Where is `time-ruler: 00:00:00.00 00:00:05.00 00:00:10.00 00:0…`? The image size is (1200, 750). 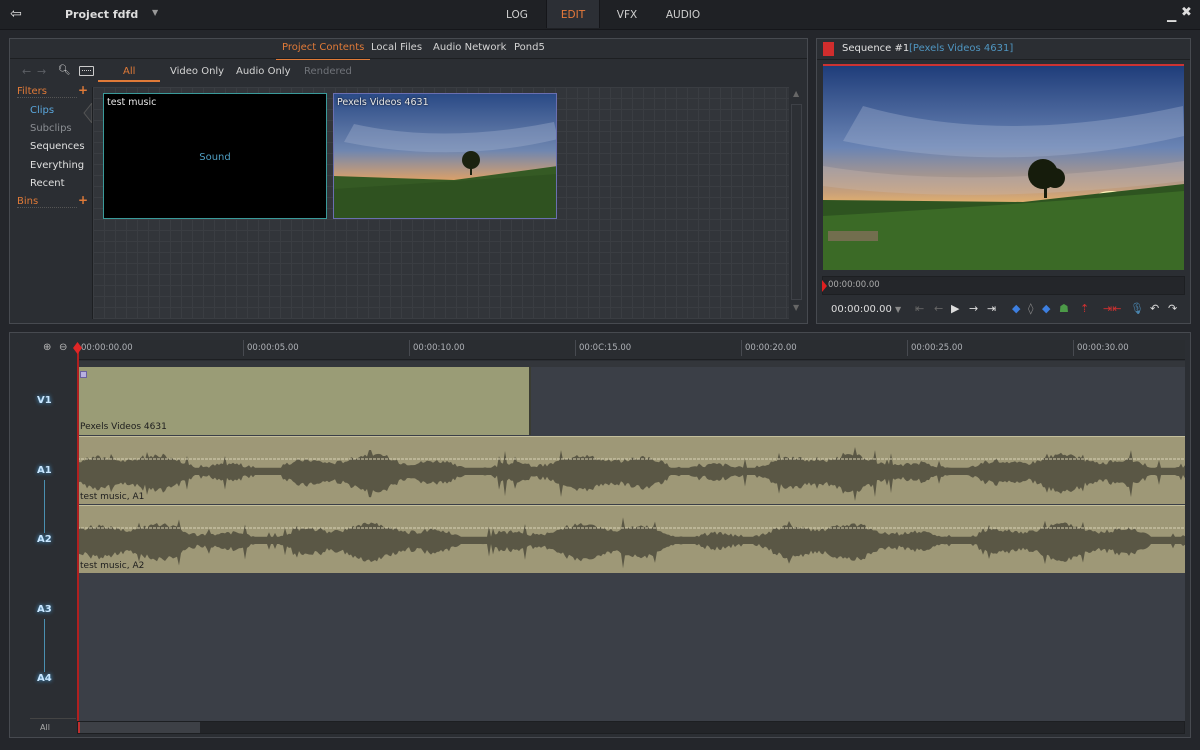 time-ruler: 00:00:00.00 00:00:05.00 00:00:10.00 00:0… is located at coordinates (631, 350).